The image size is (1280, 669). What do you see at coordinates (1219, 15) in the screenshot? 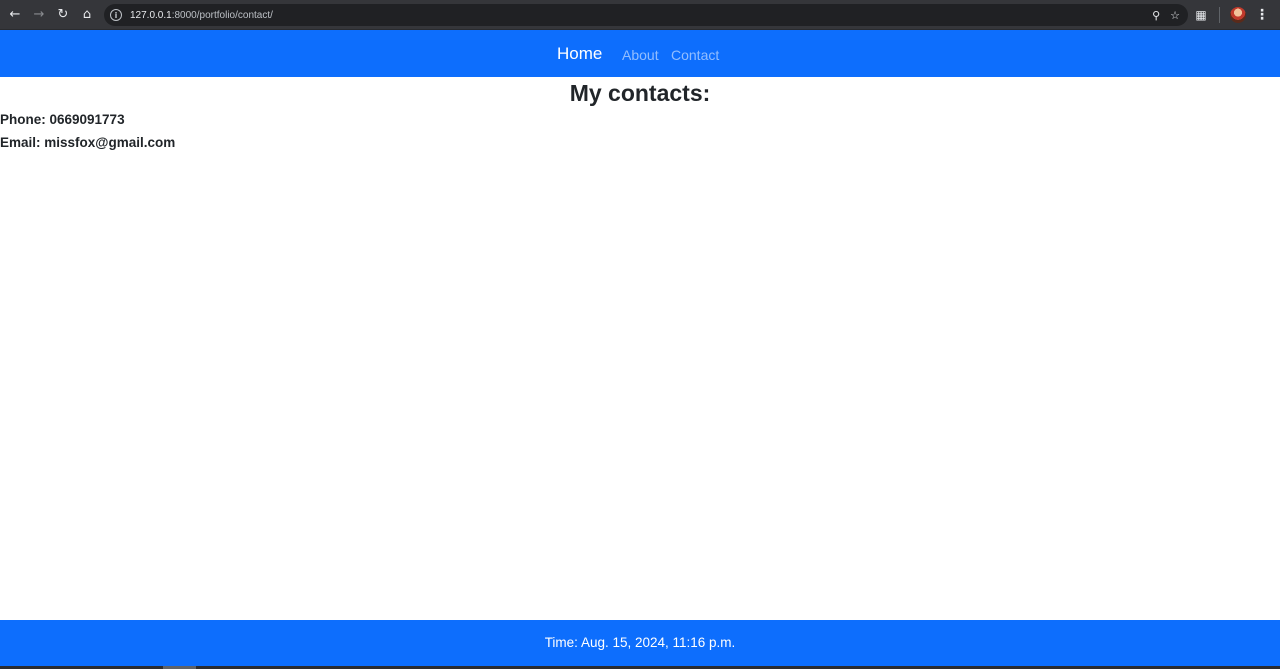
I see `toolbar-divider` at bounding box center [1219, 15].